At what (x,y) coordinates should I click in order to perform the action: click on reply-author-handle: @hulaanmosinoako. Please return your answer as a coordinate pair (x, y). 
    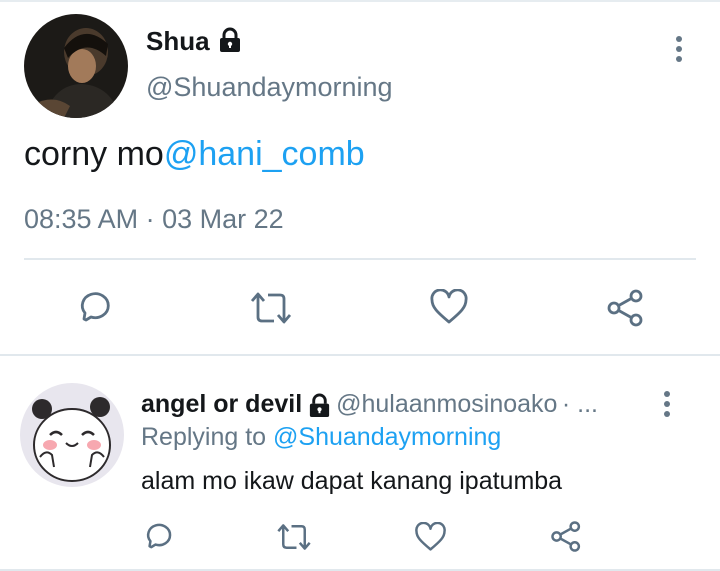
    Looking at the image, I should click on (446, 404).